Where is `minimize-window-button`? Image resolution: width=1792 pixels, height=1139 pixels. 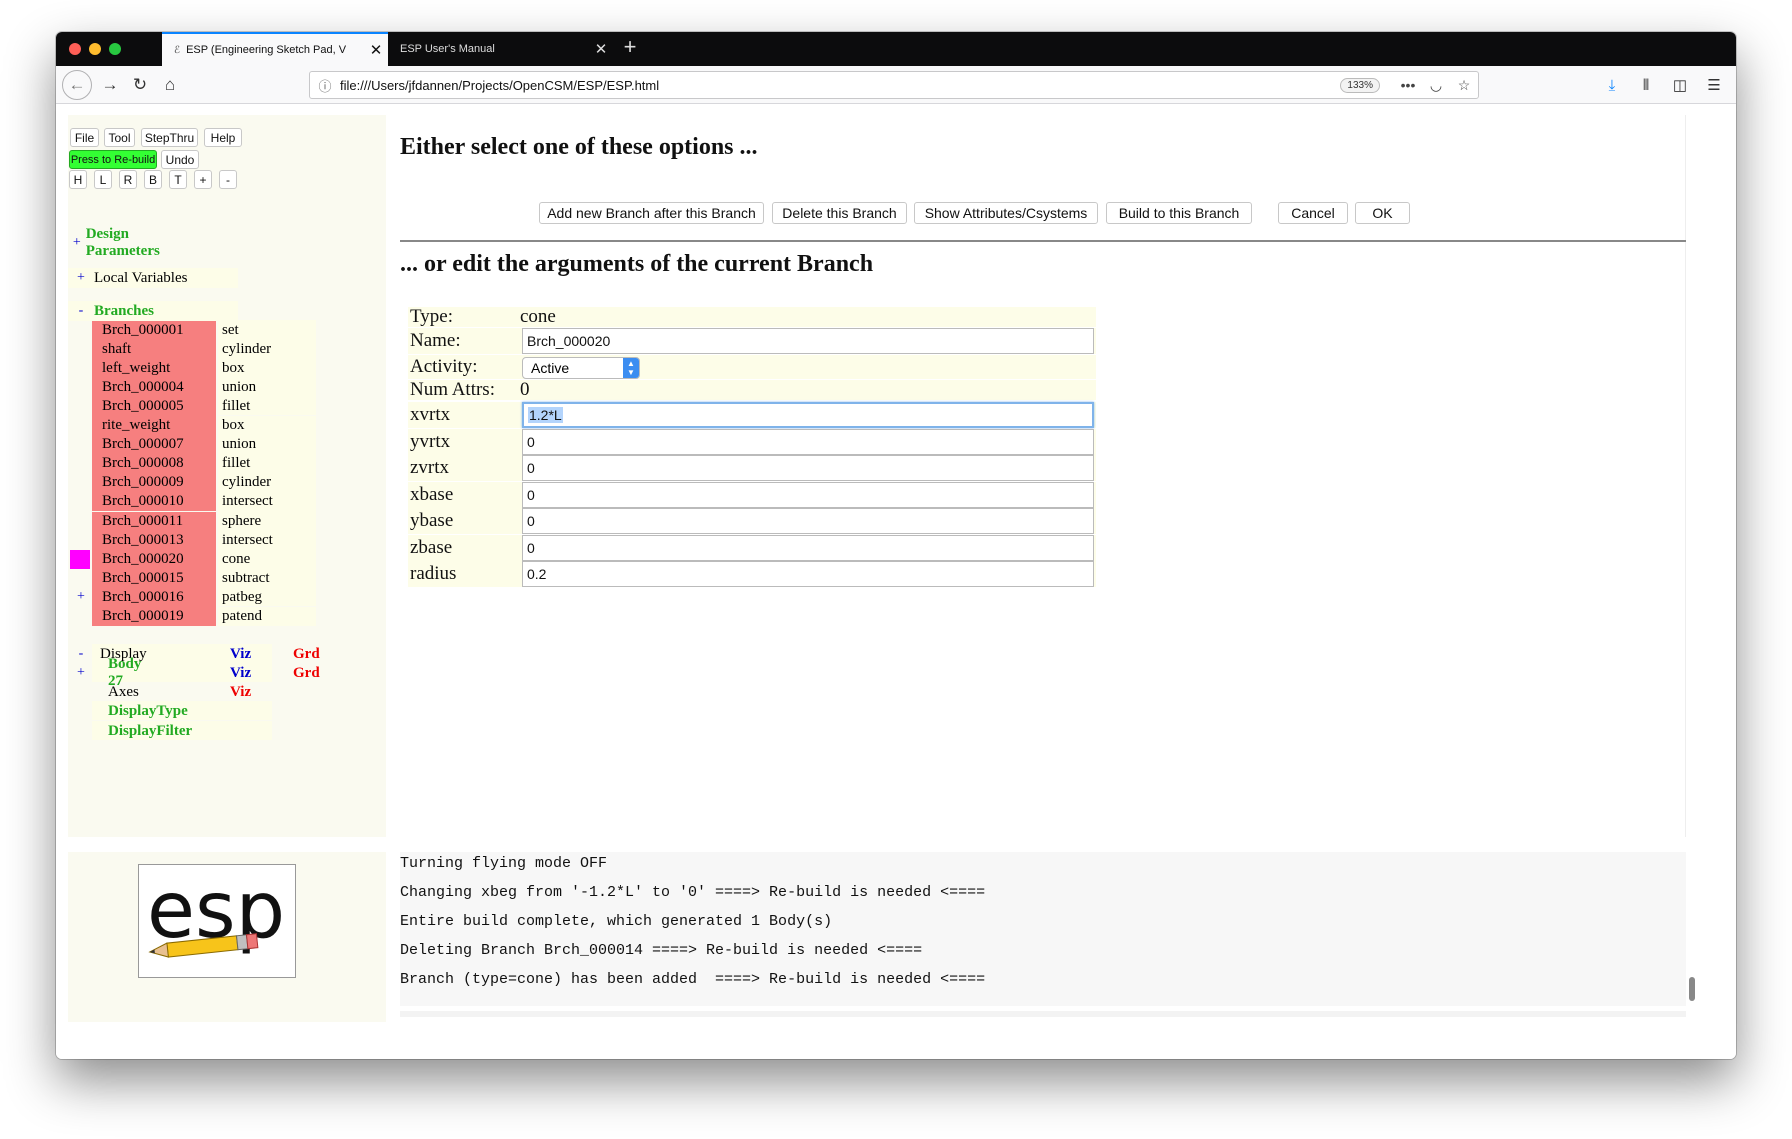
minimize-window-button is located at coordinates (95, 49).